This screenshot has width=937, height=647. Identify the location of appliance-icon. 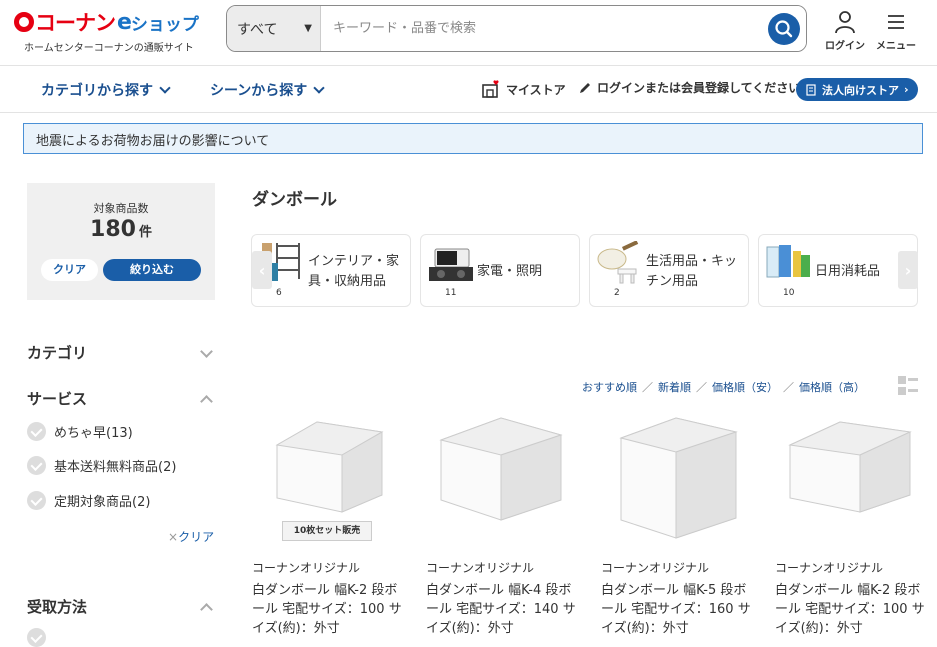
(451, 264).